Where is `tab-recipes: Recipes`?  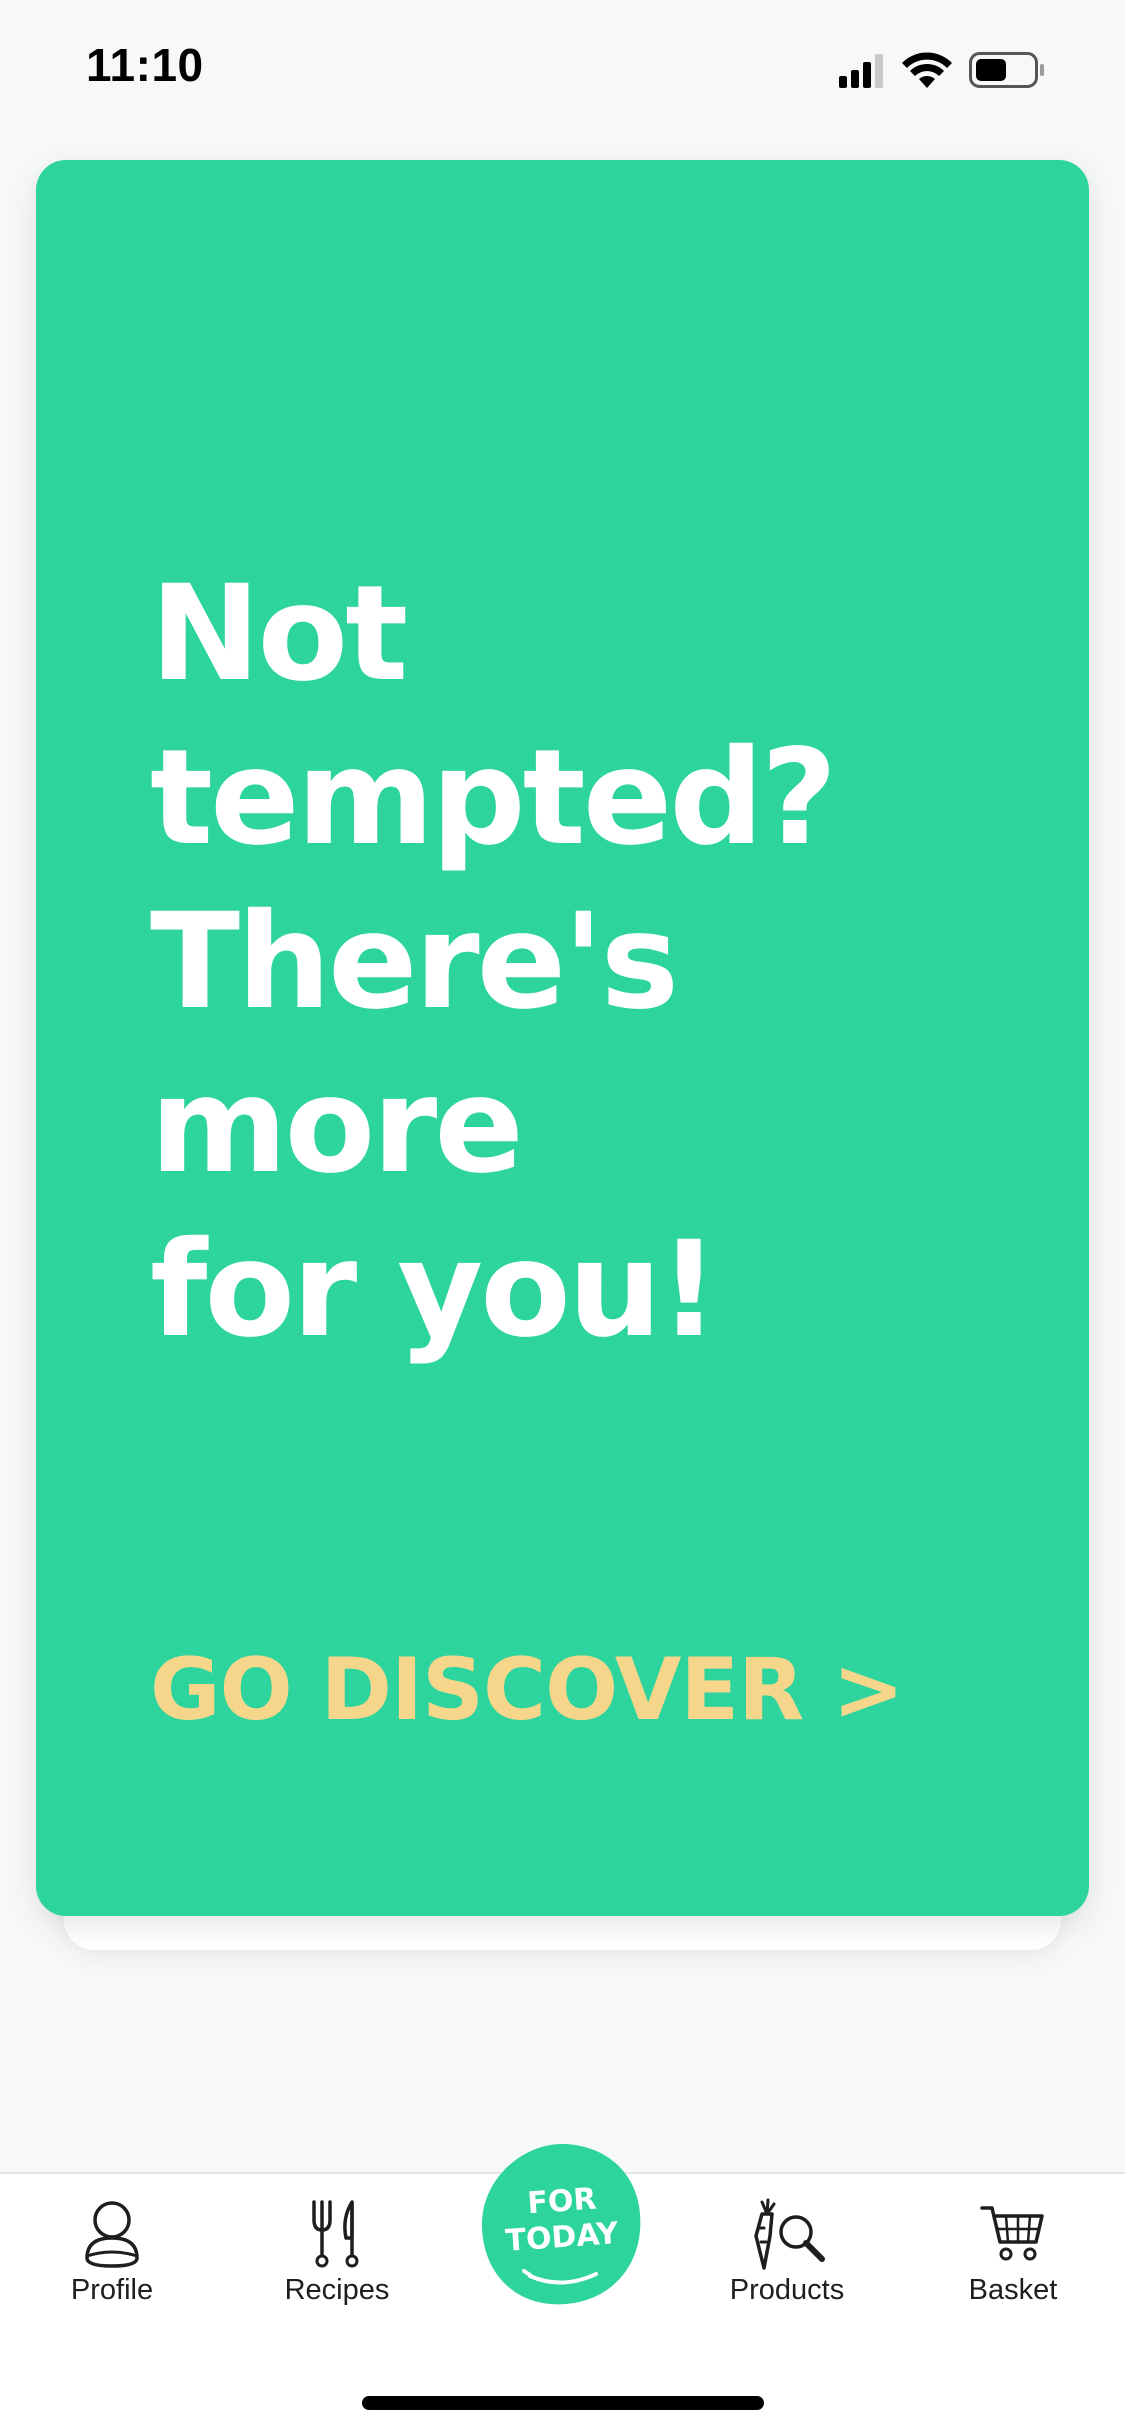 tab-recipes: Recipes is located at coordinates (337, 2268).